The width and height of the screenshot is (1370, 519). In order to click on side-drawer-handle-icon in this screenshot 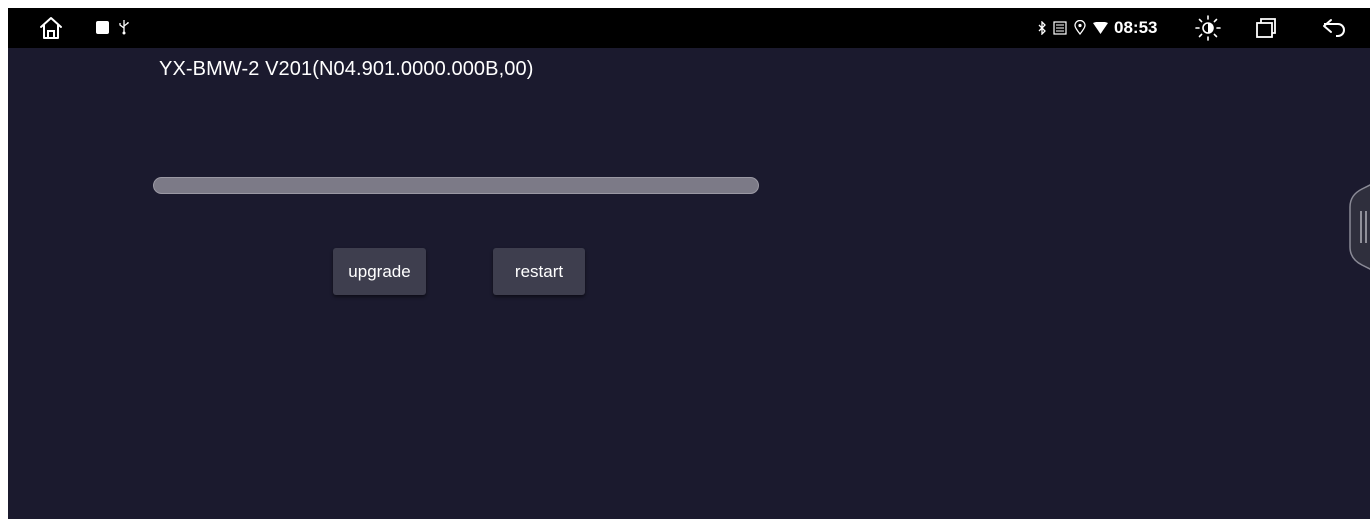, I will do `click(1359, 227)`.